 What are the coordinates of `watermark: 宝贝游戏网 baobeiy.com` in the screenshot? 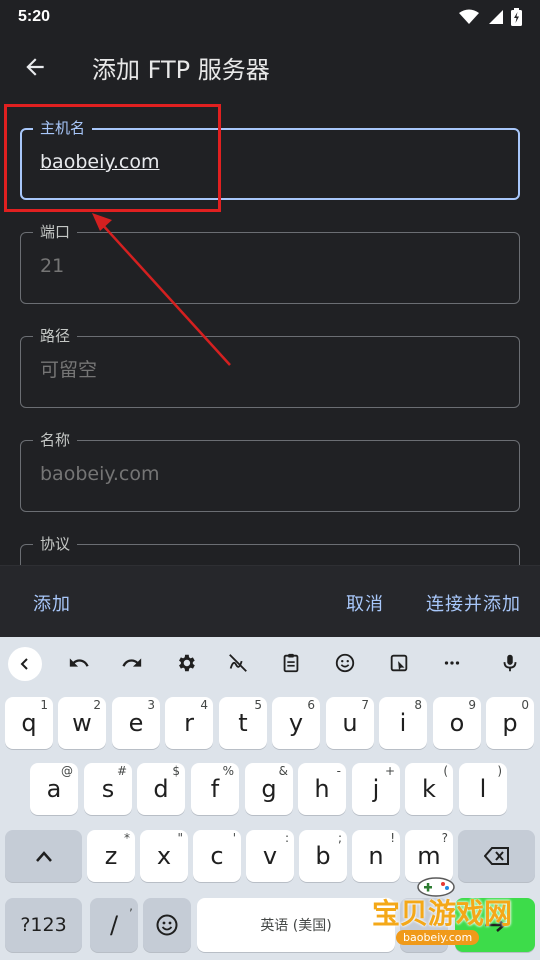 It's located at (456, 917).